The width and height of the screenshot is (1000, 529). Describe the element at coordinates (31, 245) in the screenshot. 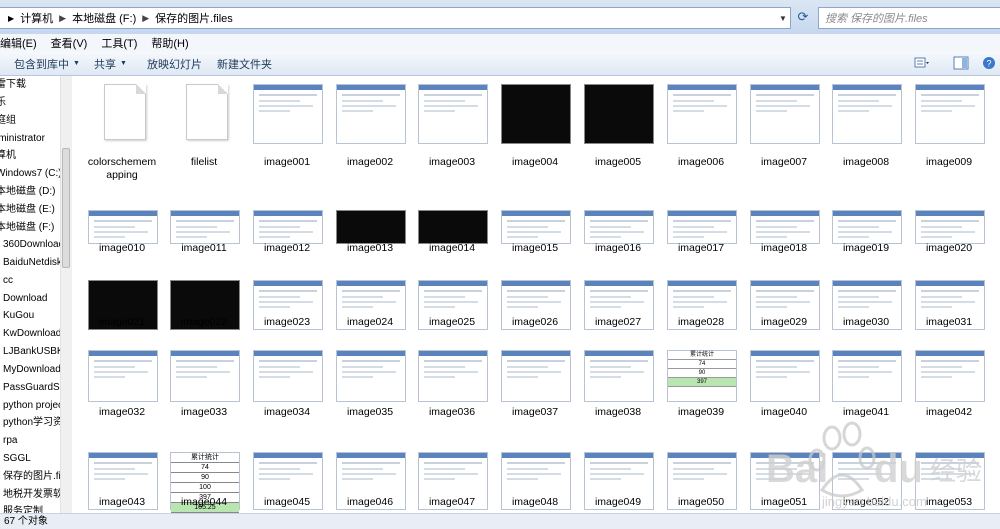

I see `nav-item: 360Downloads` at that location.